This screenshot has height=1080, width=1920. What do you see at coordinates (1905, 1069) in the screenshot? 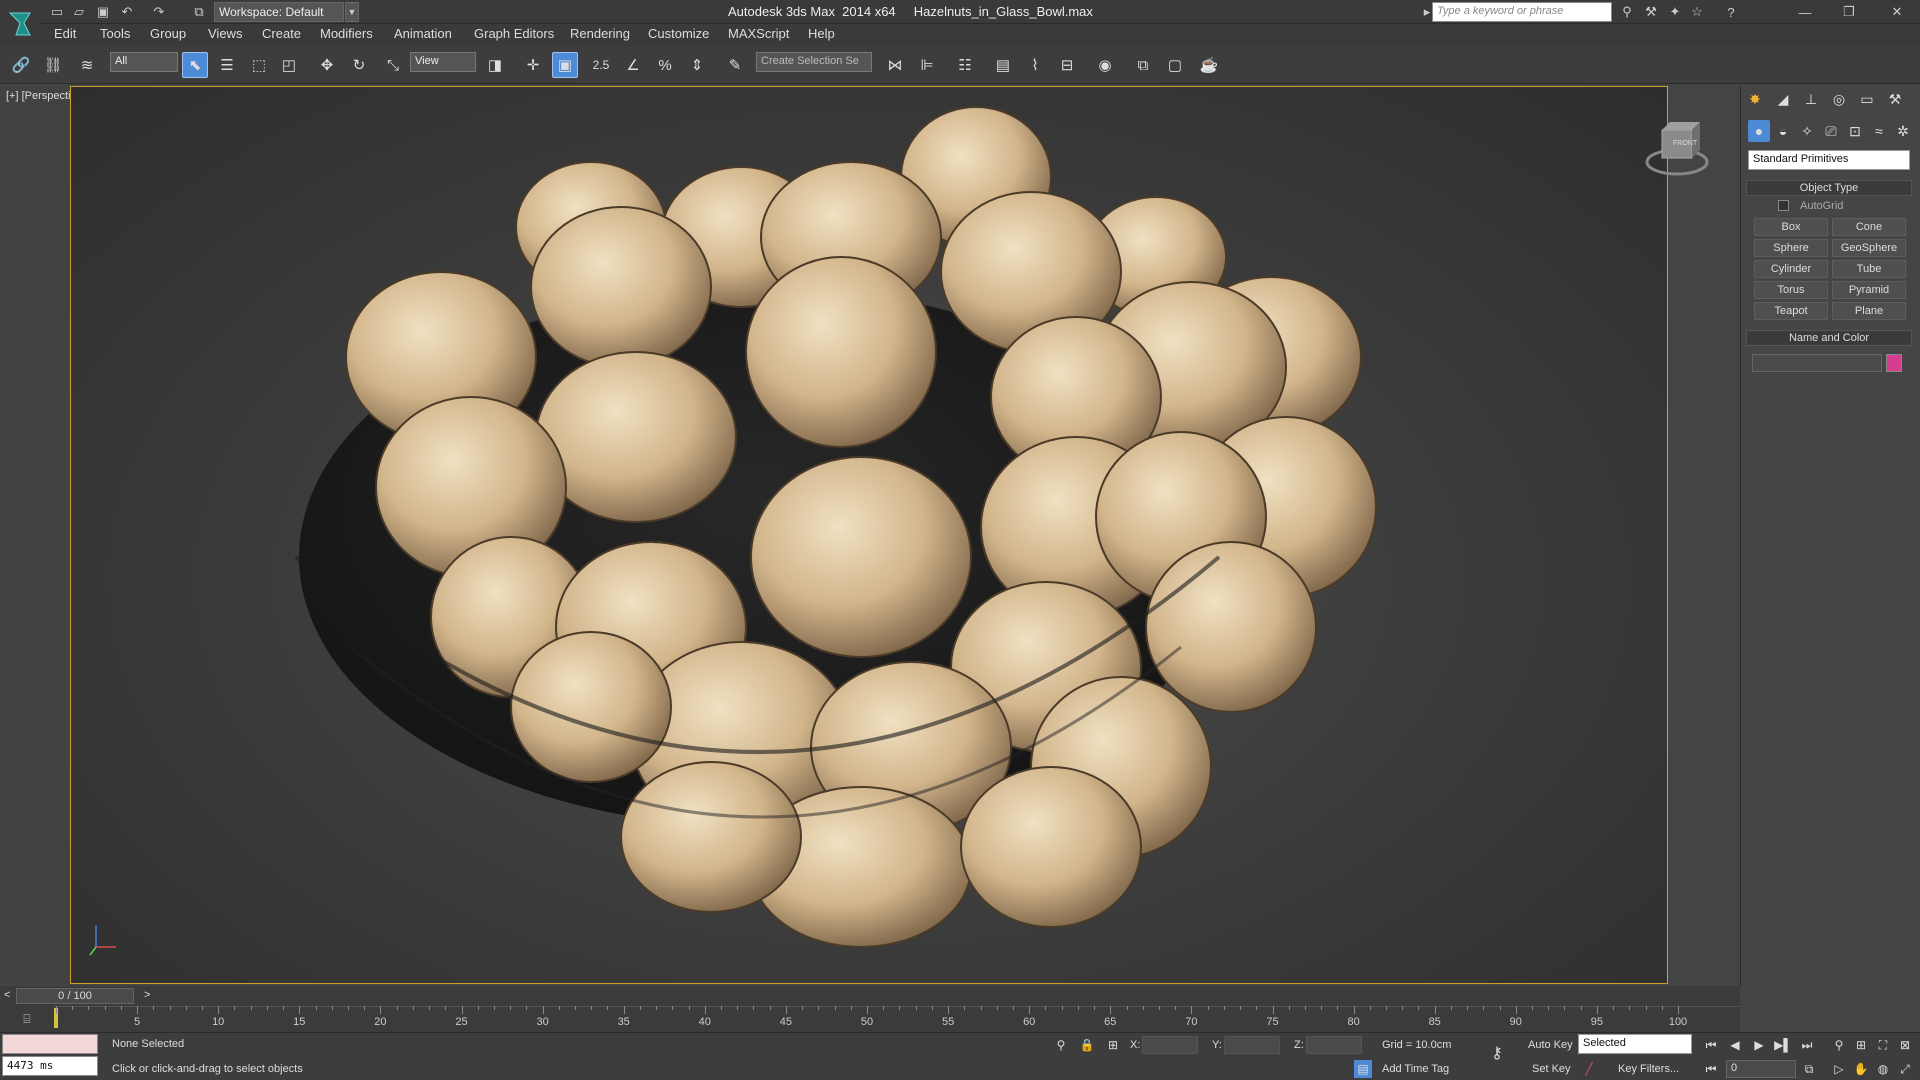
I see `maximize-viewport-icon: ⤢` at bounding box center [1905, 1069].